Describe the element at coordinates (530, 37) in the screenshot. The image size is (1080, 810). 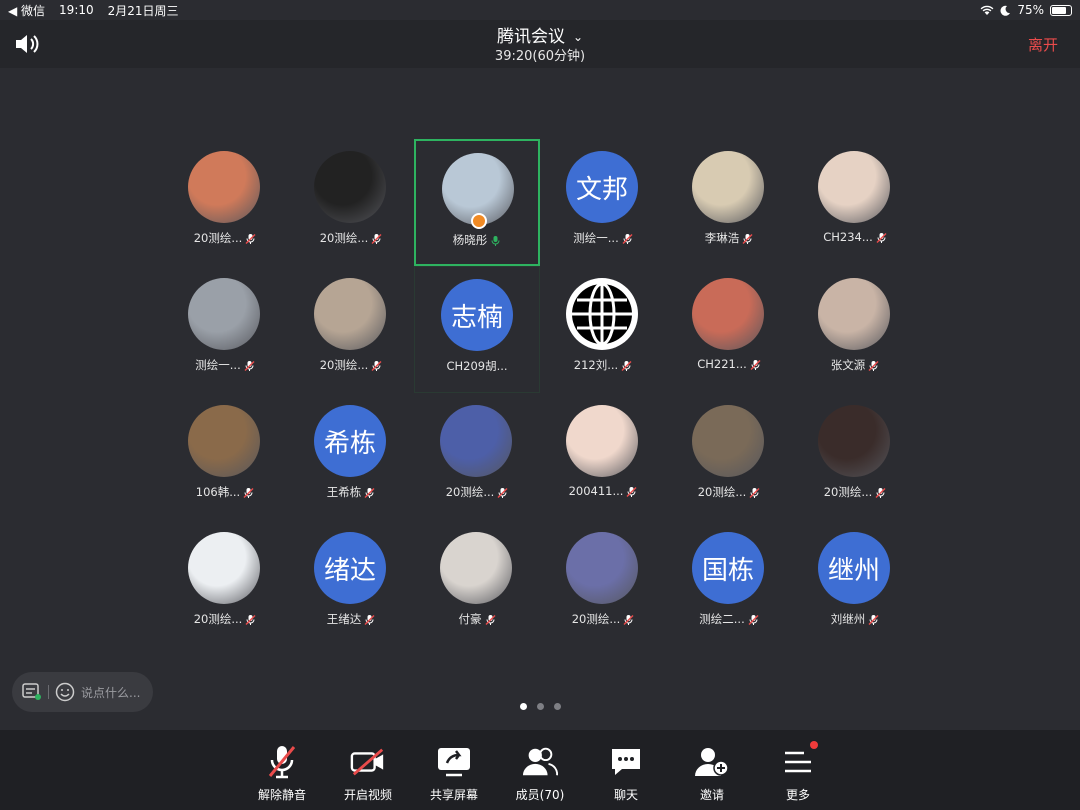
I see `meeting-title-text: 腾讯会议` at that location.